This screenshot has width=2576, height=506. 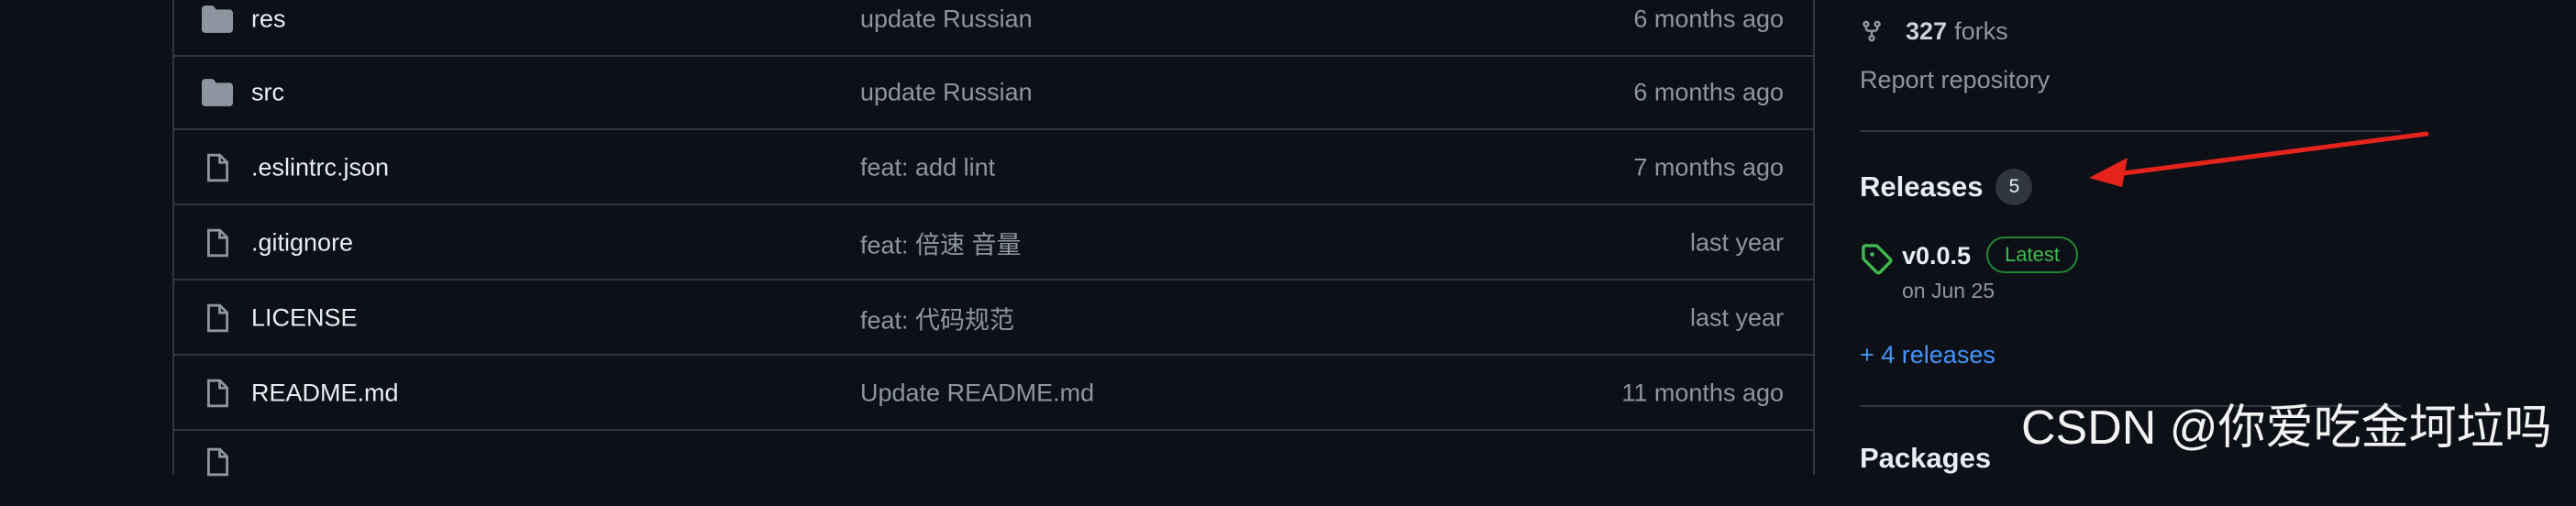 What do you see at coordinates (937, 318) in the screenshot?
I see `commit-message-link: feat: 代码规范` at bounding box center [937, 318].